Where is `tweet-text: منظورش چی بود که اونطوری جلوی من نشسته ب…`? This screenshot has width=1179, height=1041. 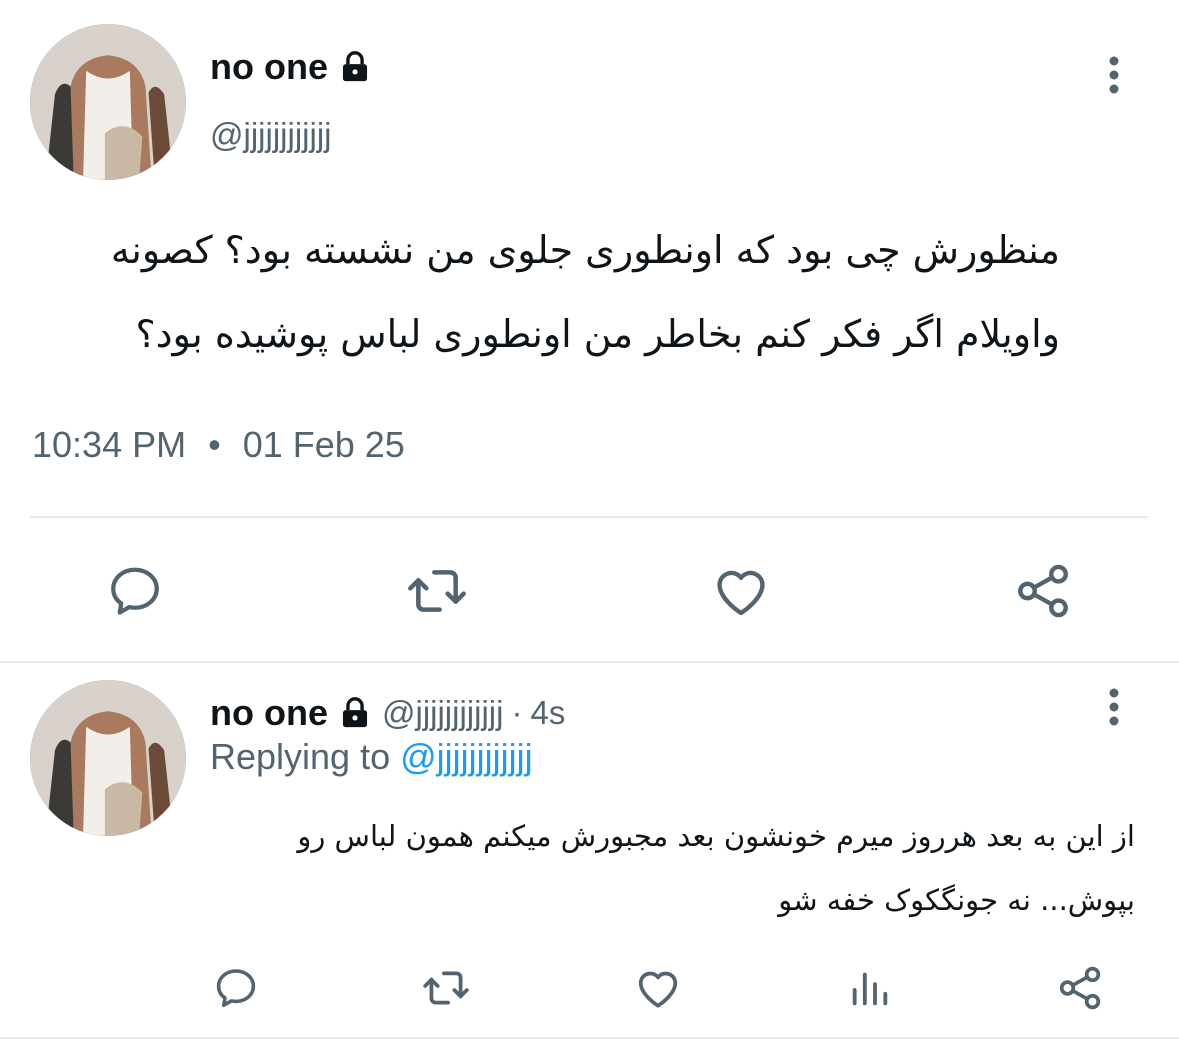
tweet-text: منظورش چی بود که اونطوری جلوی من نشسته ب… is located at coordinates (545, 292).